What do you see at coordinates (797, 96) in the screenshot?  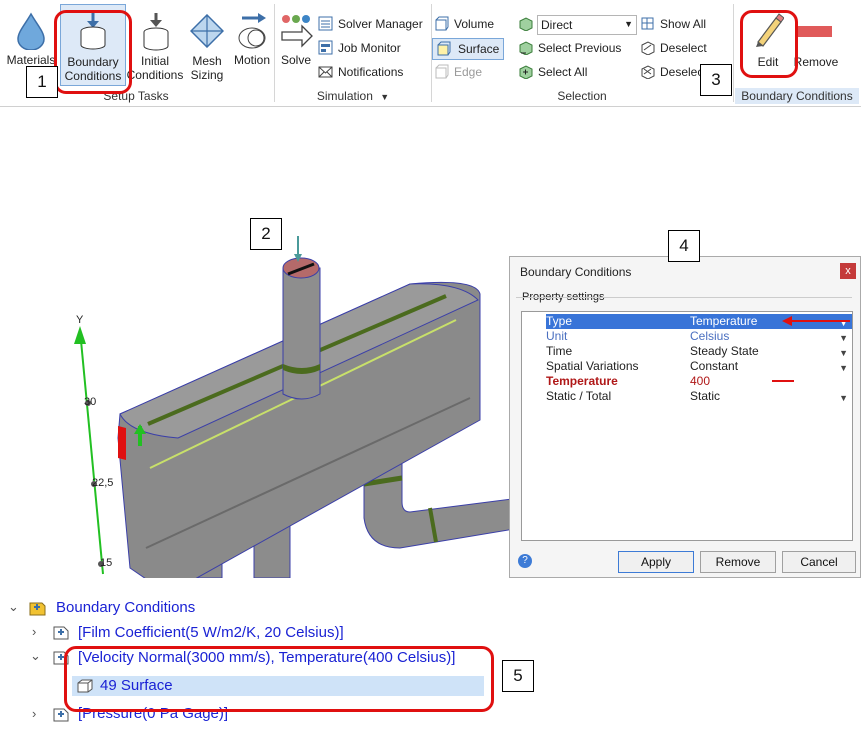 I see `bc-group-label: Boundary Conditions` at bounding box center [797, 96].